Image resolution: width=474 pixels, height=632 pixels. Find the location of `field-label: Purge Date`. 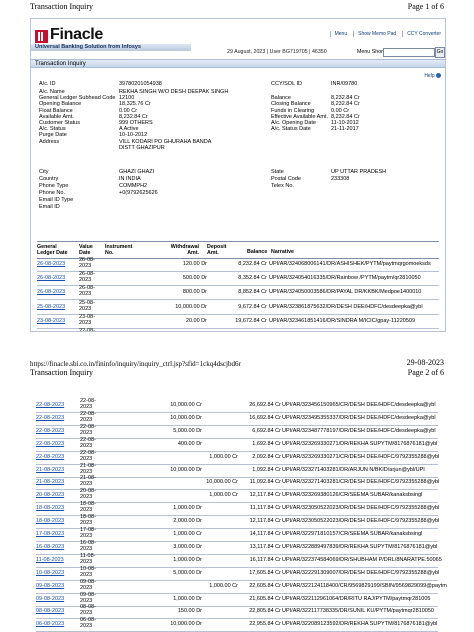

field-label: Purge Date is located at coordinates (53, 135).